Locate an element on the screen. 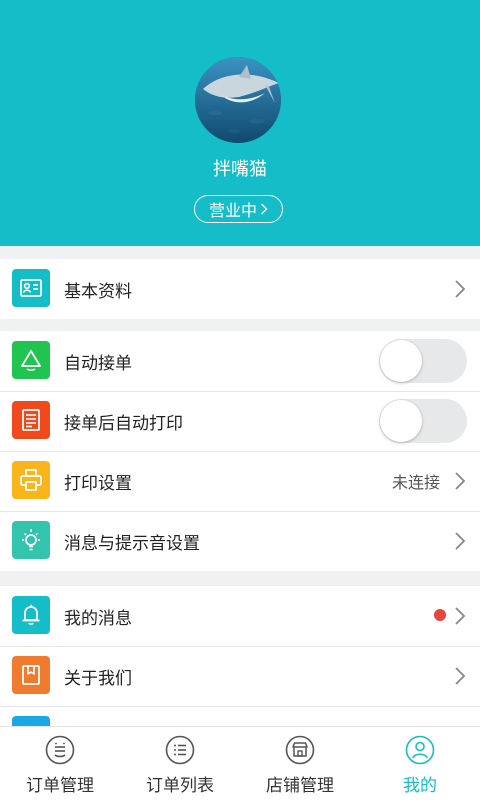  menu-item-print-settings: 打印设置 未连接 is located at coordinates (240, 481).